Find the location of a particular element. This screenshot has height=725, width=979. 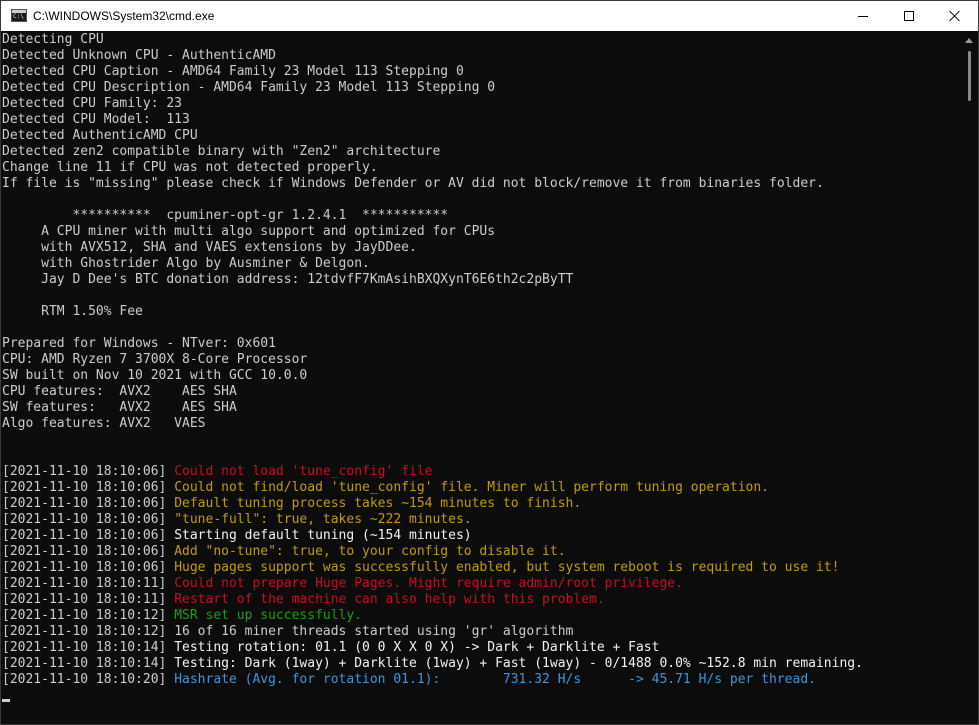

minimize-icon is located at coordinates (863, 16).